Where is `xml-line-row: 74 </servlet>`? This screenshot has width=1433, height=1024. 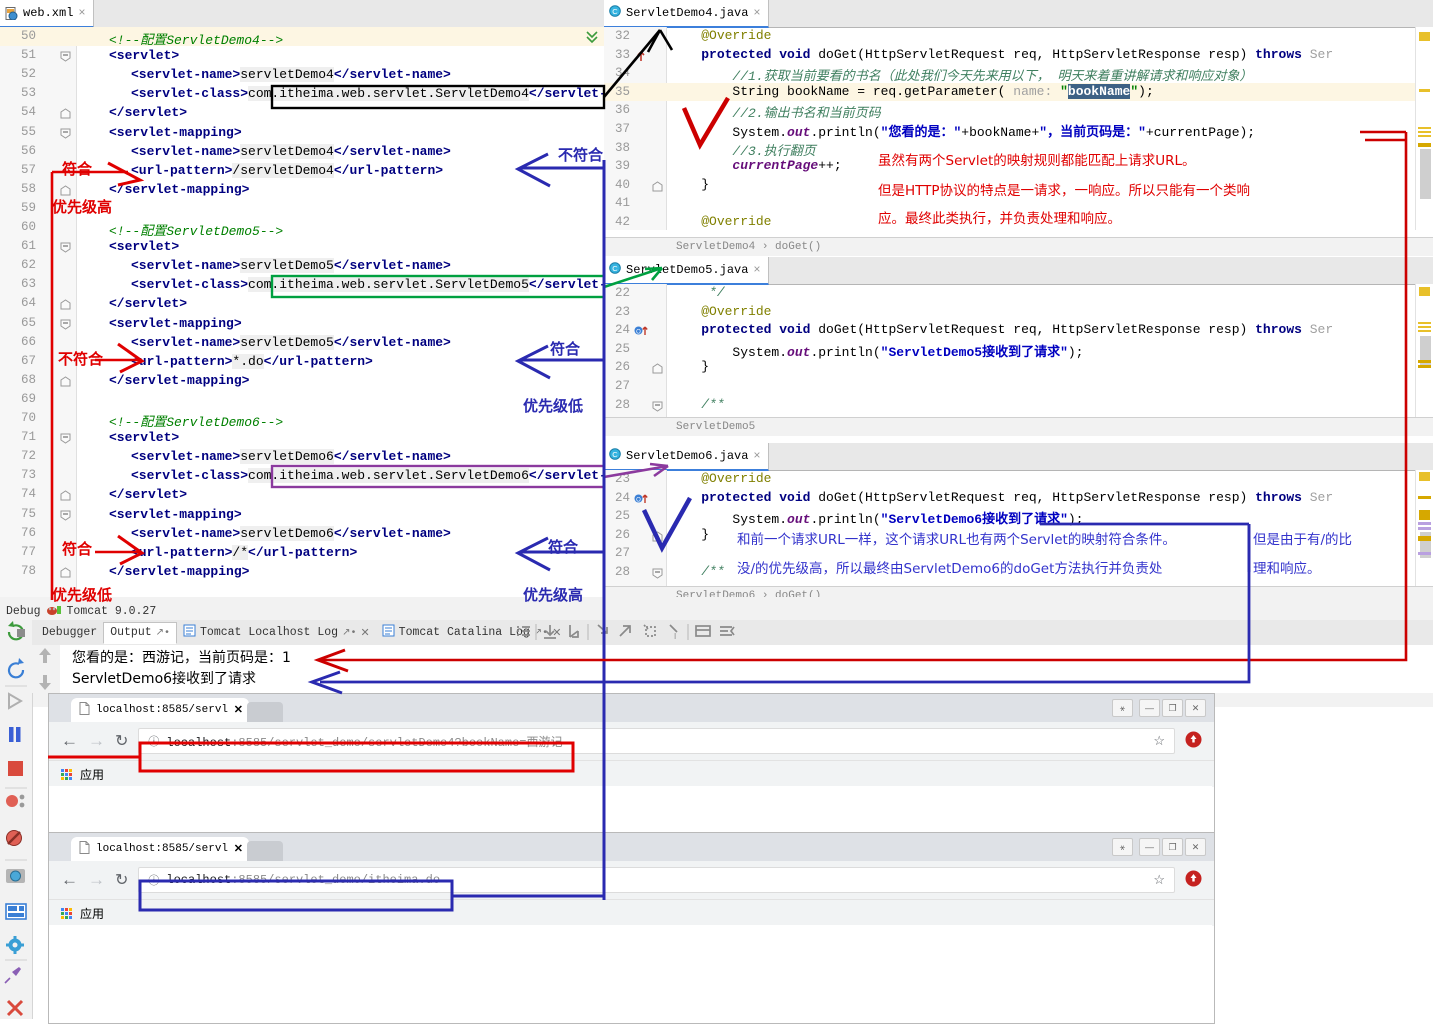
xml-line-row: 74 </servlet> is located at coordinates (302, 494).